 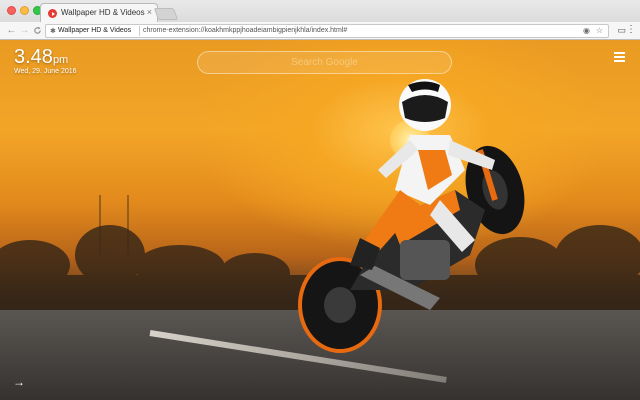 I want to click on next-arrow-icon: →, so click(x=19, y=382).